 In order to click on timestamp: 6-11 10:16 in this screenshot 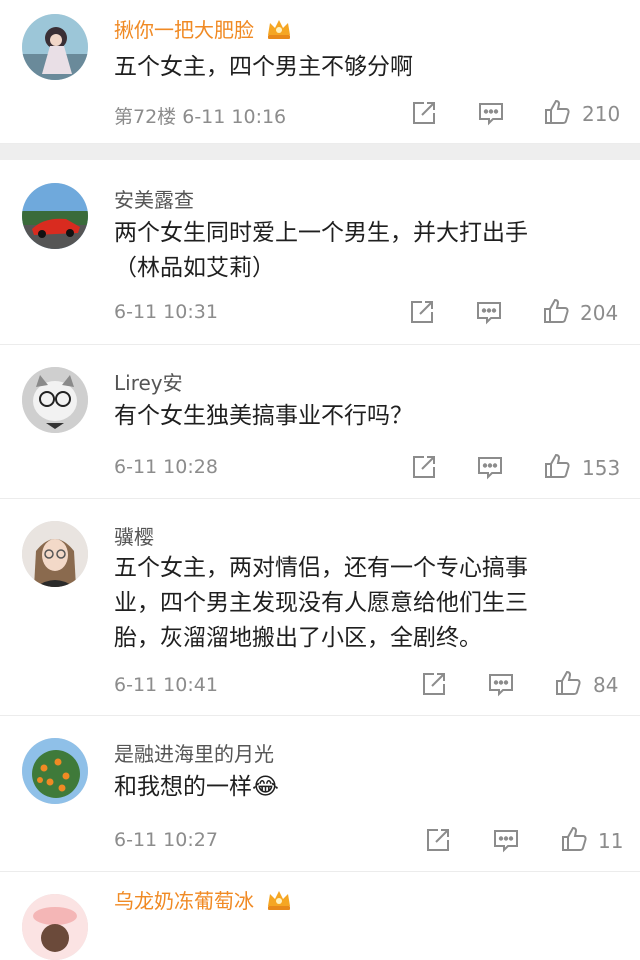, I will do `click(234, 117)`.